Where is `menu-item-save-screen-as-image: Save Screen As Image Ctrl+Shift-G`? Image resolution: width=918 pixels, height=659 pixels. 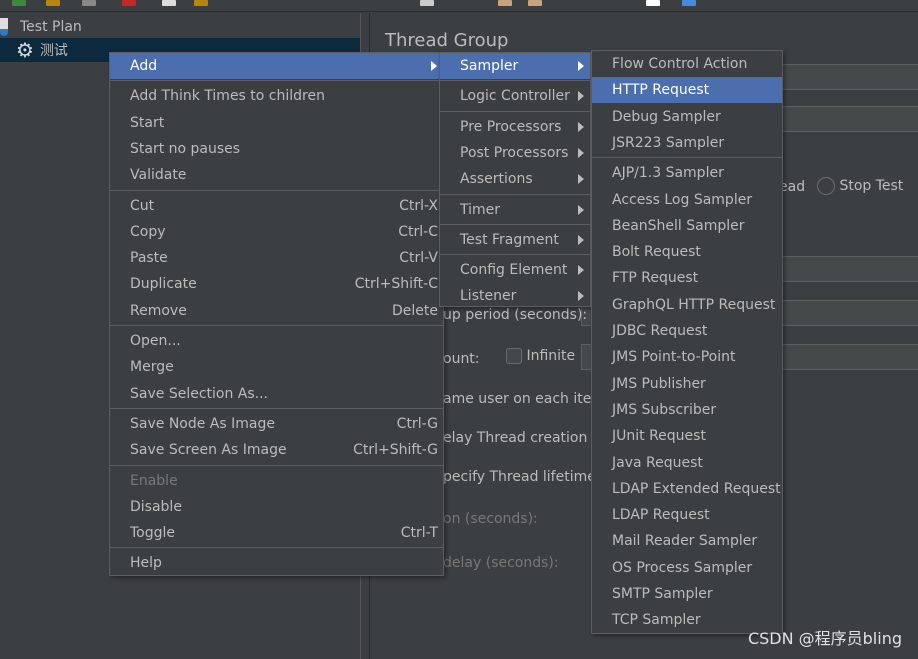 menu-item-save-screen-as-image: Save Screen As Image Ctrl+Shift-G is located at coordinates (276, 450).